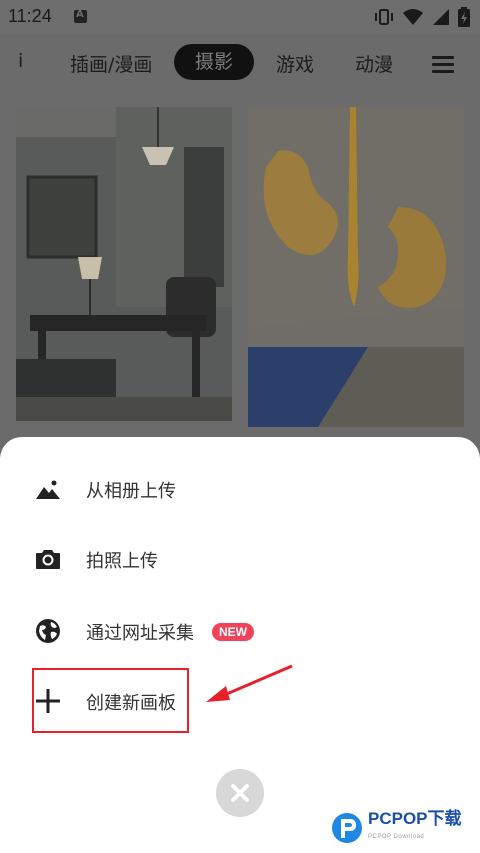  Describe the element at coordinates (131, 491) in the screenshot. I see `upload-from-album-label: 从相册上传` at that location.